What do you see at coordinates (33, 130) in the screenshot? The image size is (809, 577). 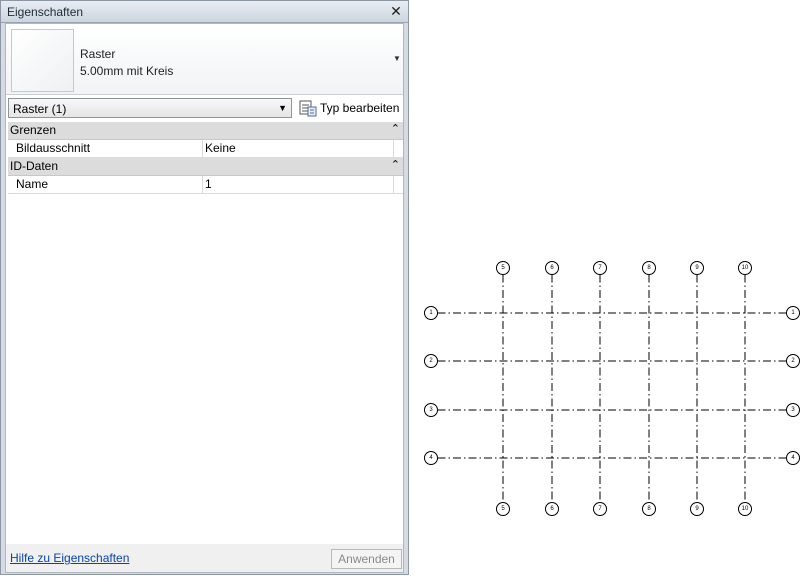 I see `group-label: Grenzen` at bounding box center [33, 130].